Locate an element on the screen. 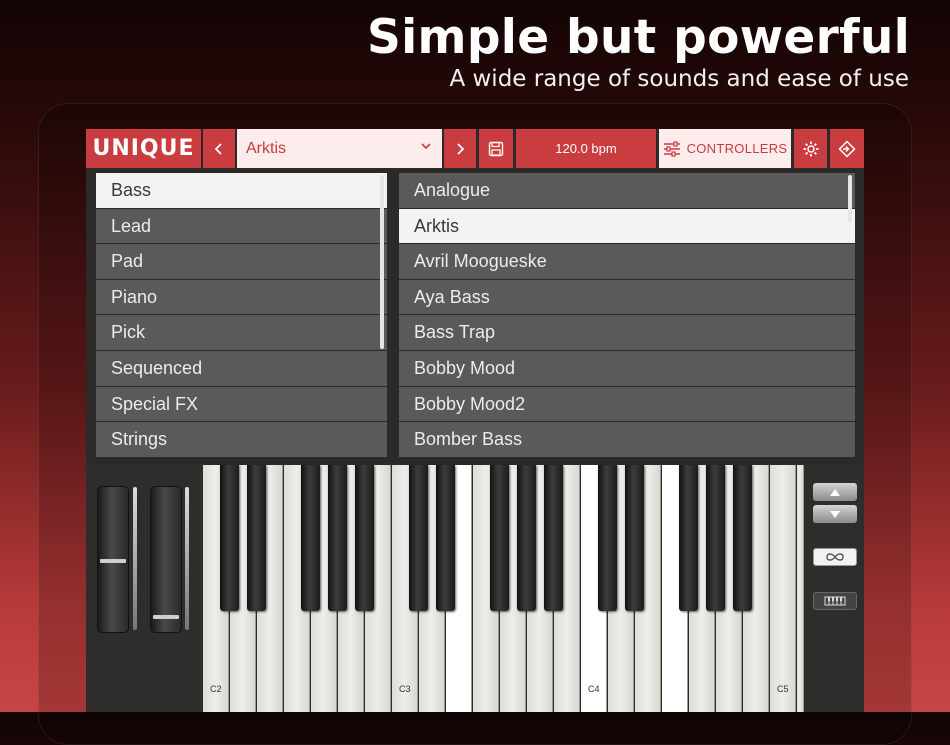 The width and height of the screenshot is (950, 745). keyboard-icon is located at coordinates (835, 601).